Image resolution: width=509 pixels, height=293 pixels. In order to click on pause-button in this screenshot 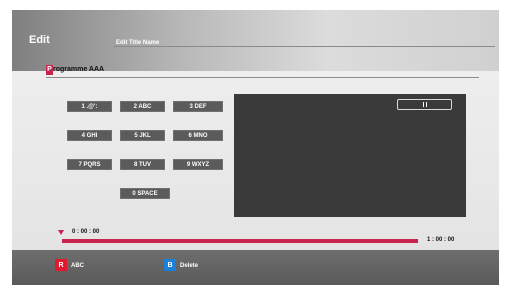, I will do `click(424, 104)`.